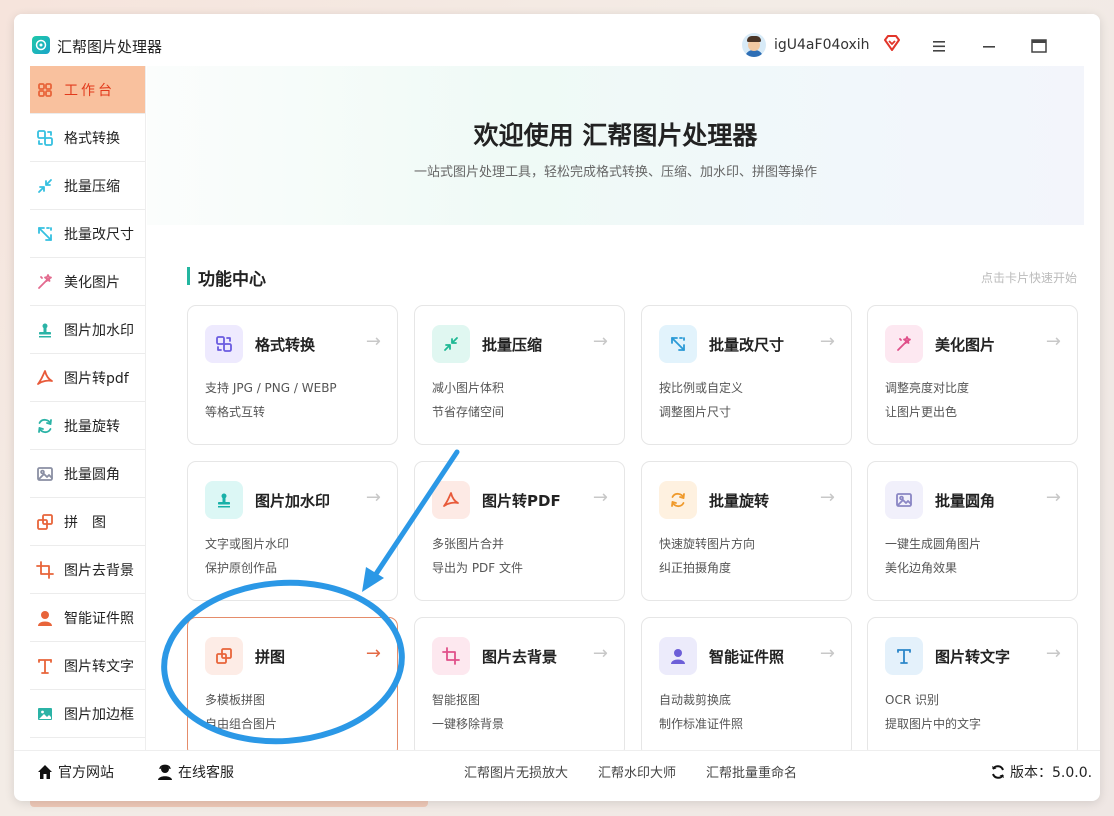 Image resolution: width=1114 pixels, height=816 pixels. Describe the element at coordinates (92, 138) in the screenshot. I see `sidebar-item-label: 格式转换` at that location.